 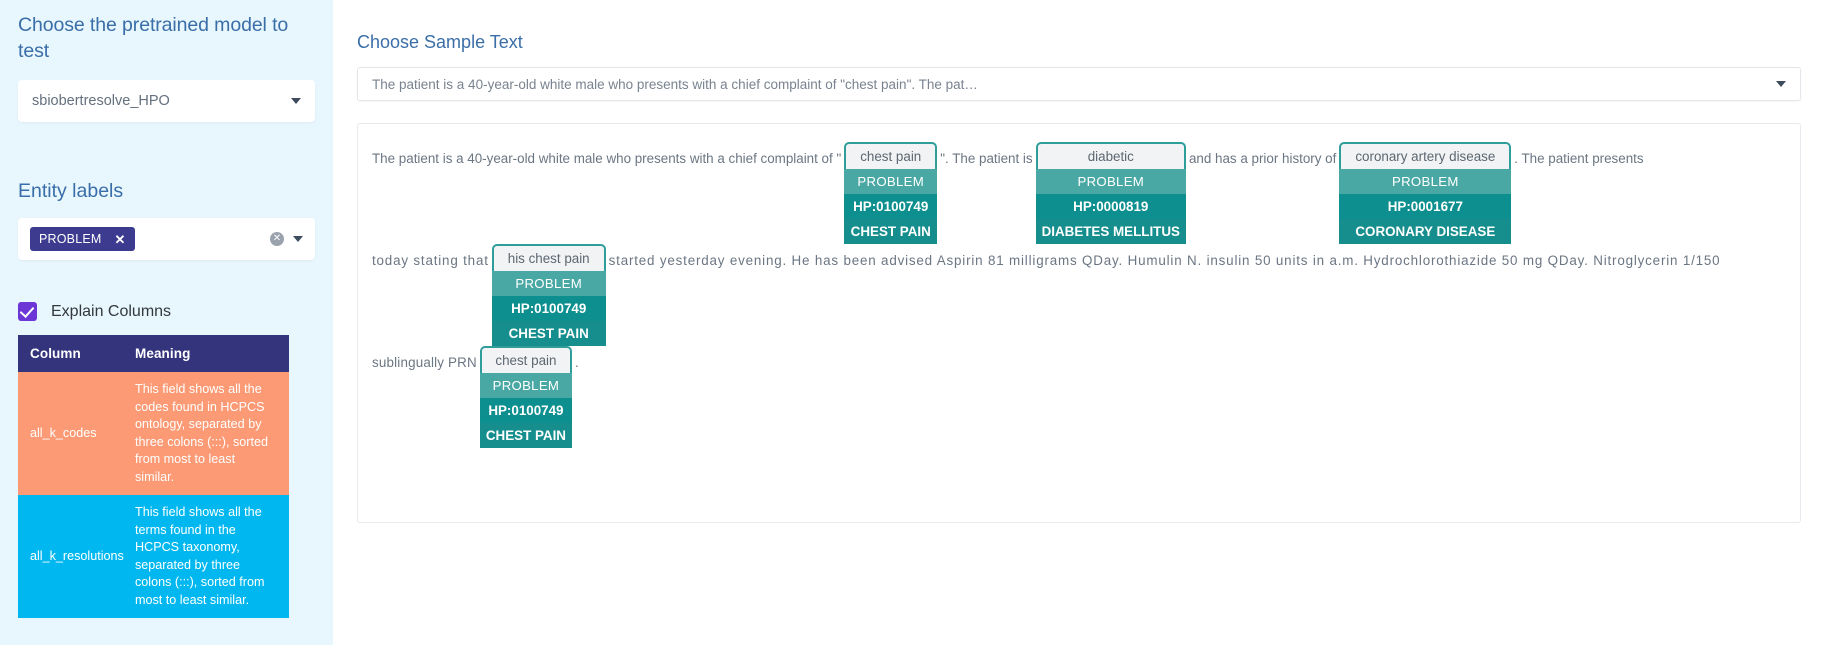 What do you see at coordinates (71, 556) in the screenshot?
I see `cell-column-name: all_k_resolutions` at bounding box center [71, 556].